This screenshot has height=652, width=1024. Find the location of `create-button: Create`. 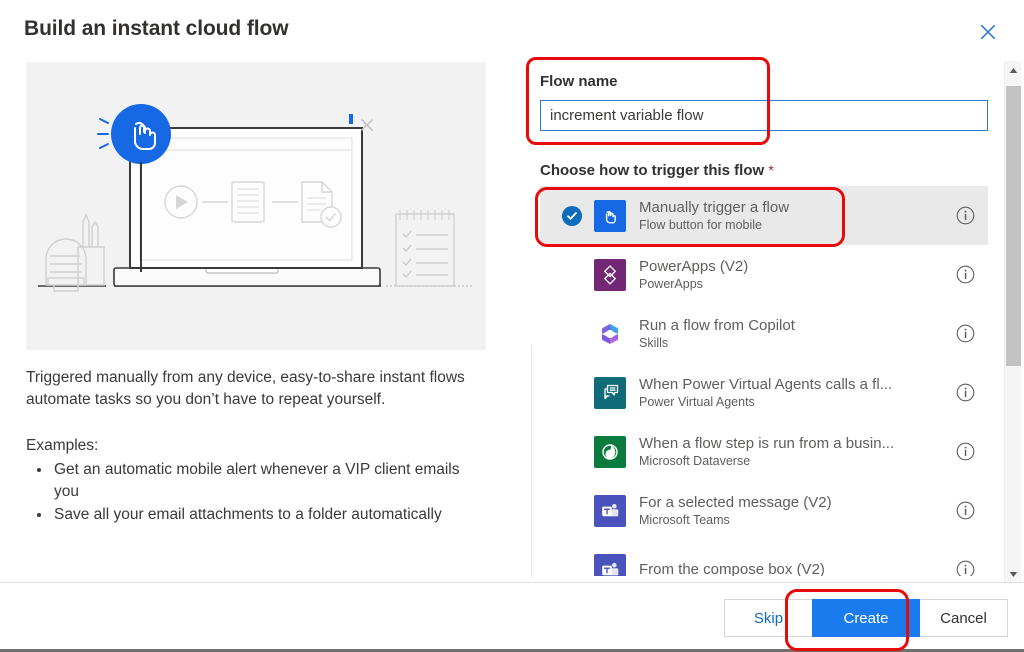

create-button: Create is located at coordinates (866, 618).